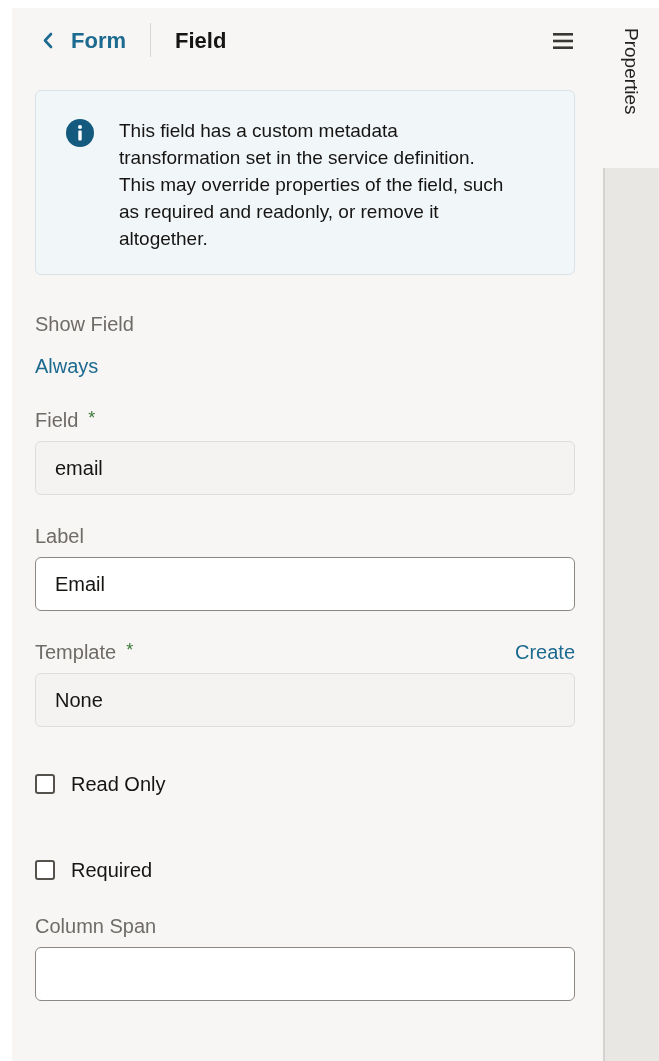 The width and height of the screenshot is (659, 1061). I want to click on input-field: None, so click(305, 700).